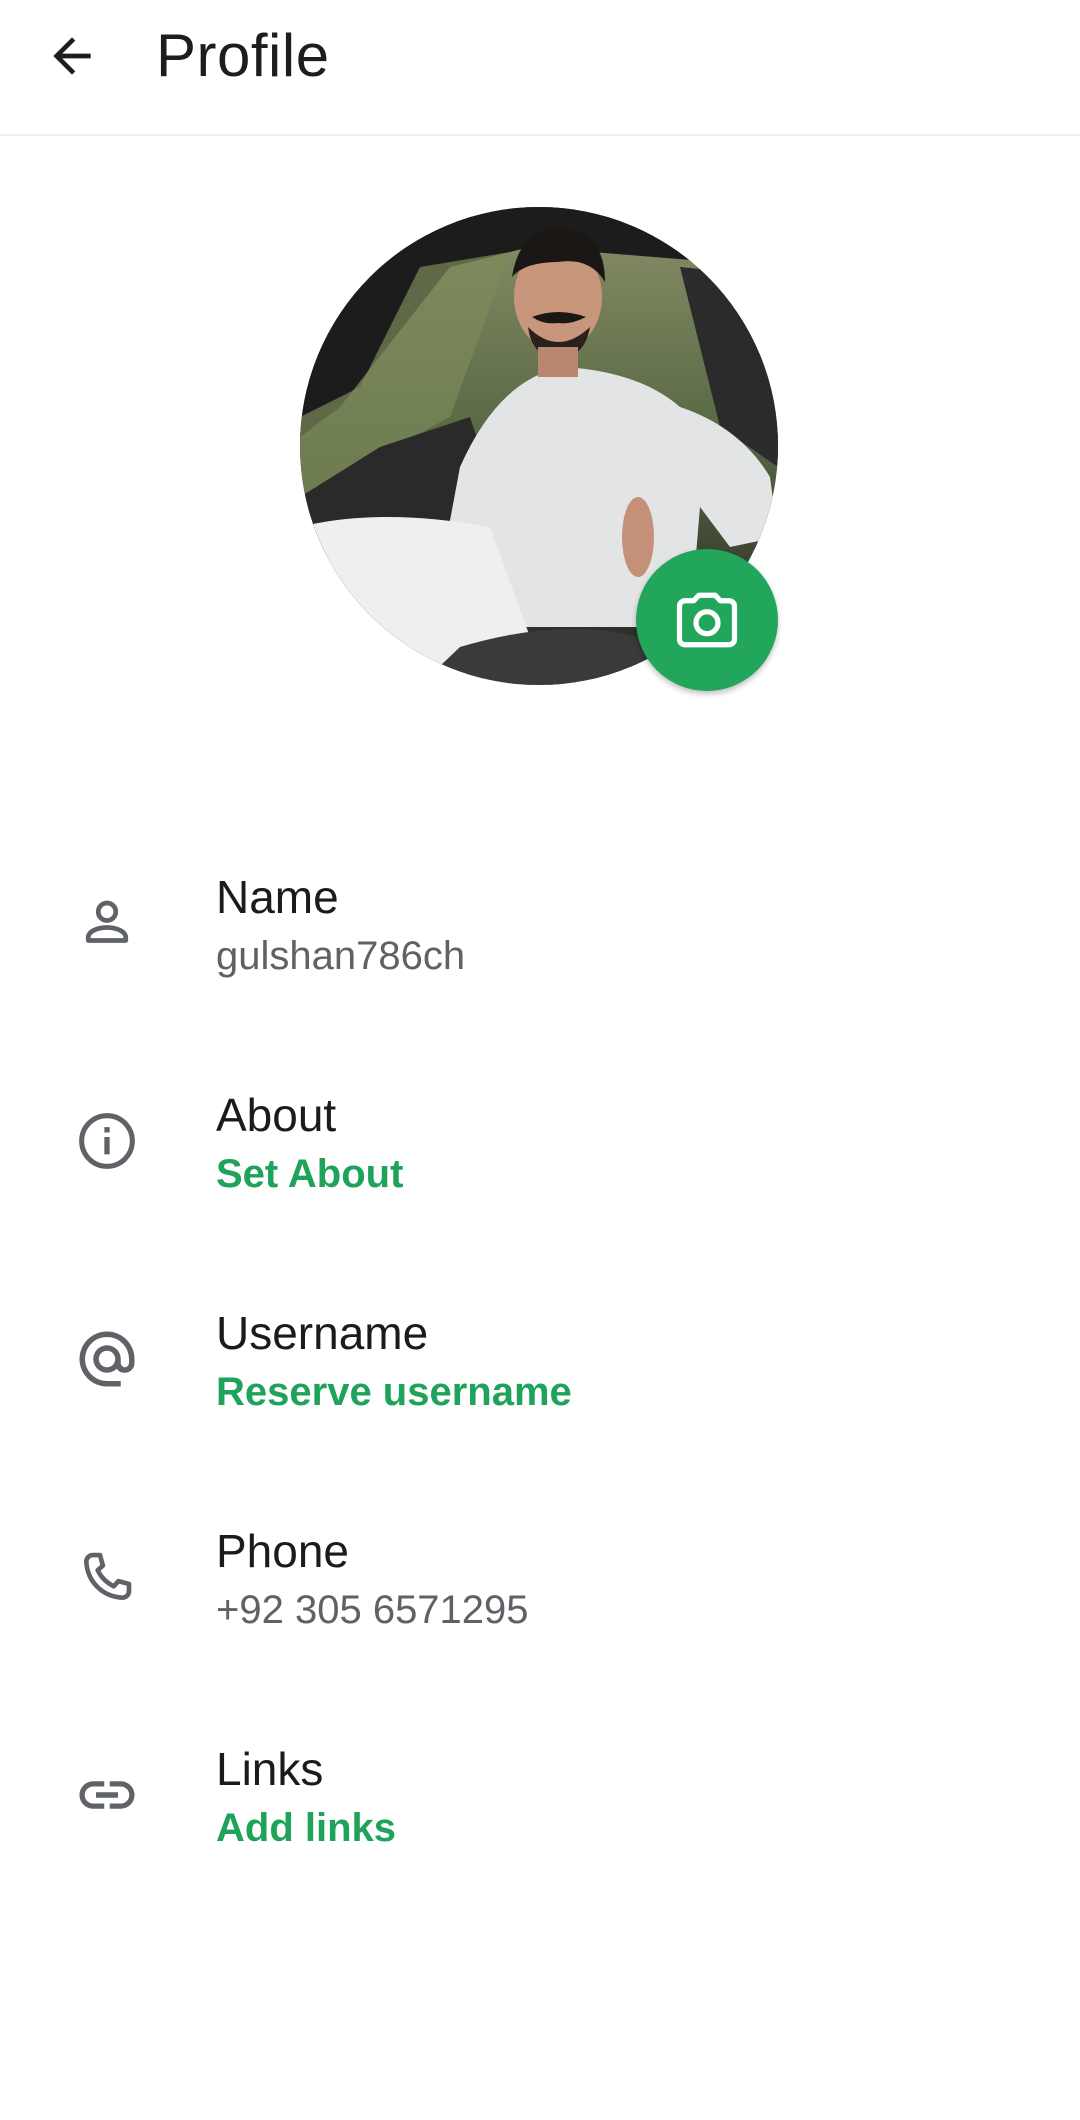  Describe the element at coordinates (107, 1359) in the screenshot. I see `at-sign-icon` at that location.